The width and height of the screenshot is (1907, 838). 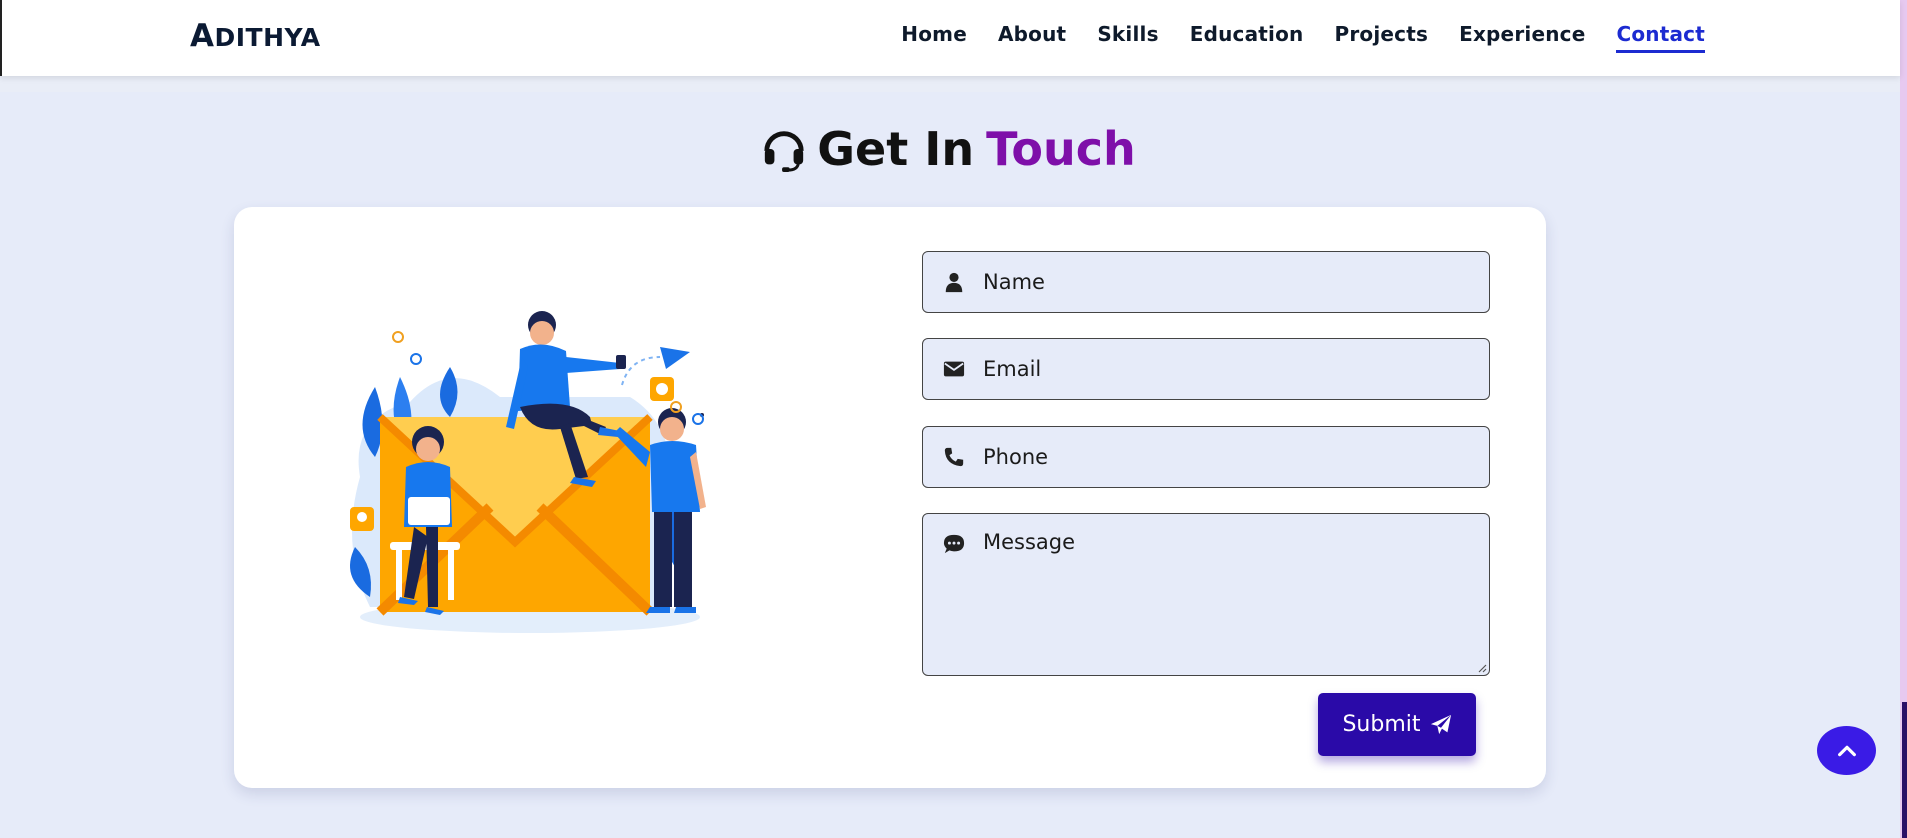 I want to click on message-input, so click(x=1228, y=600).